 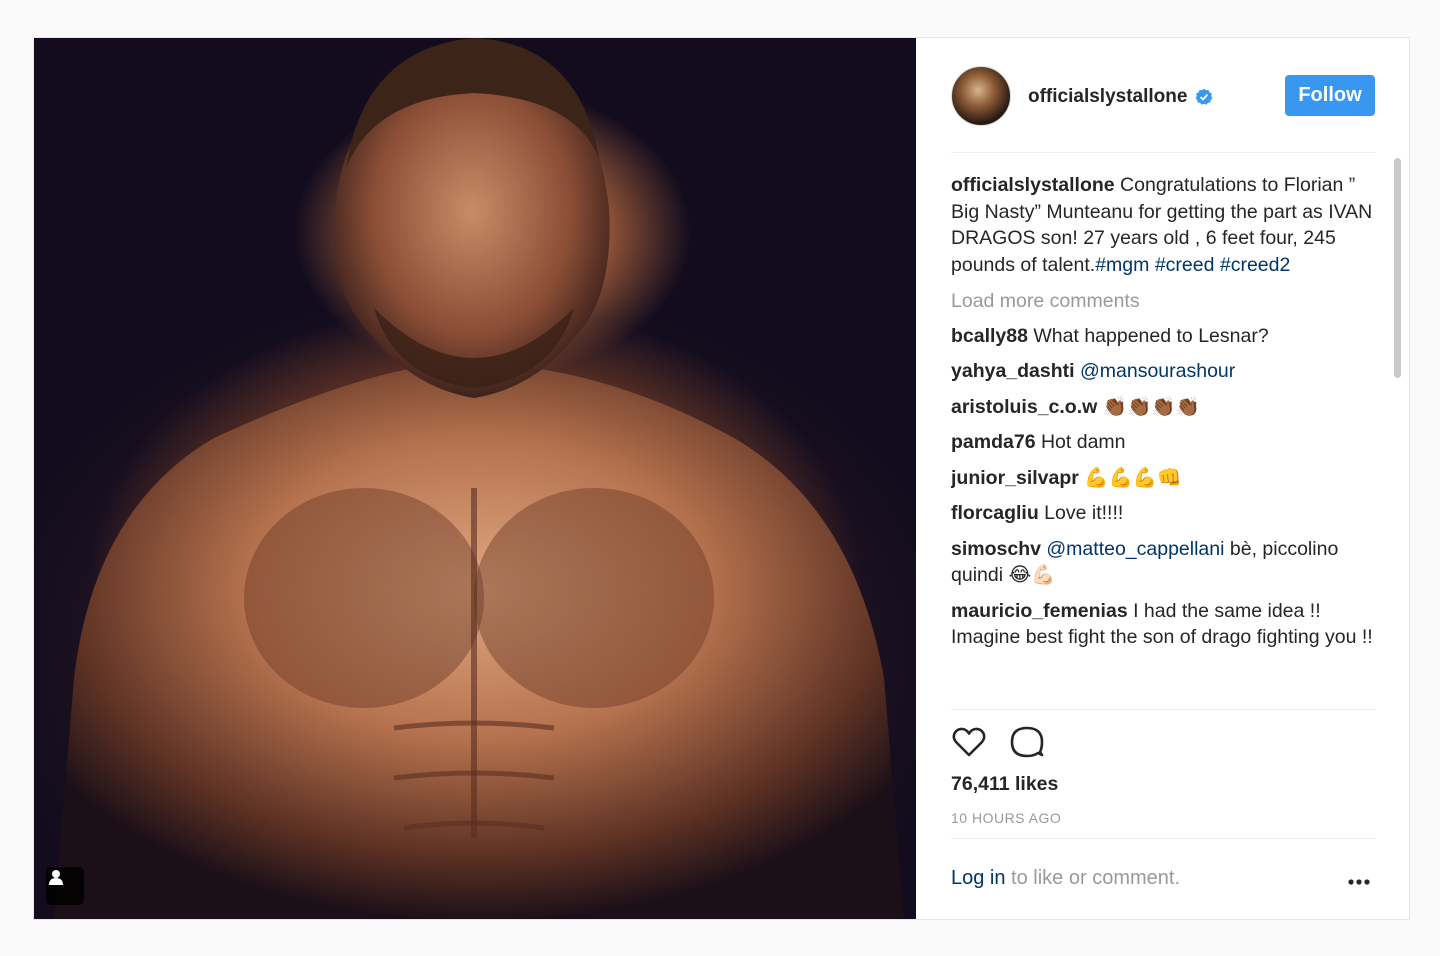 What do you see at coordinates (1255, 265) in the screenshot?
I see `hashtag-creed2: #creed2` at bounding box center [1255, 265].